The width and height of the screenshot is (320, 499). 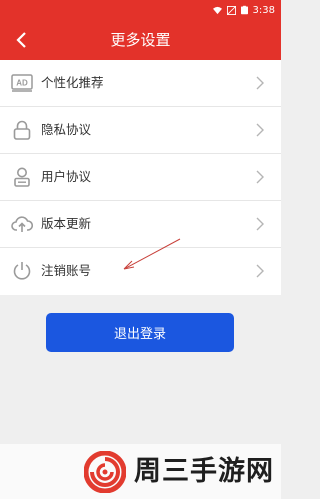 What do you see at coordinates (22, 224) in the screenshot?
I see `cloud-upload-icon` at bounding box center [22, 224].